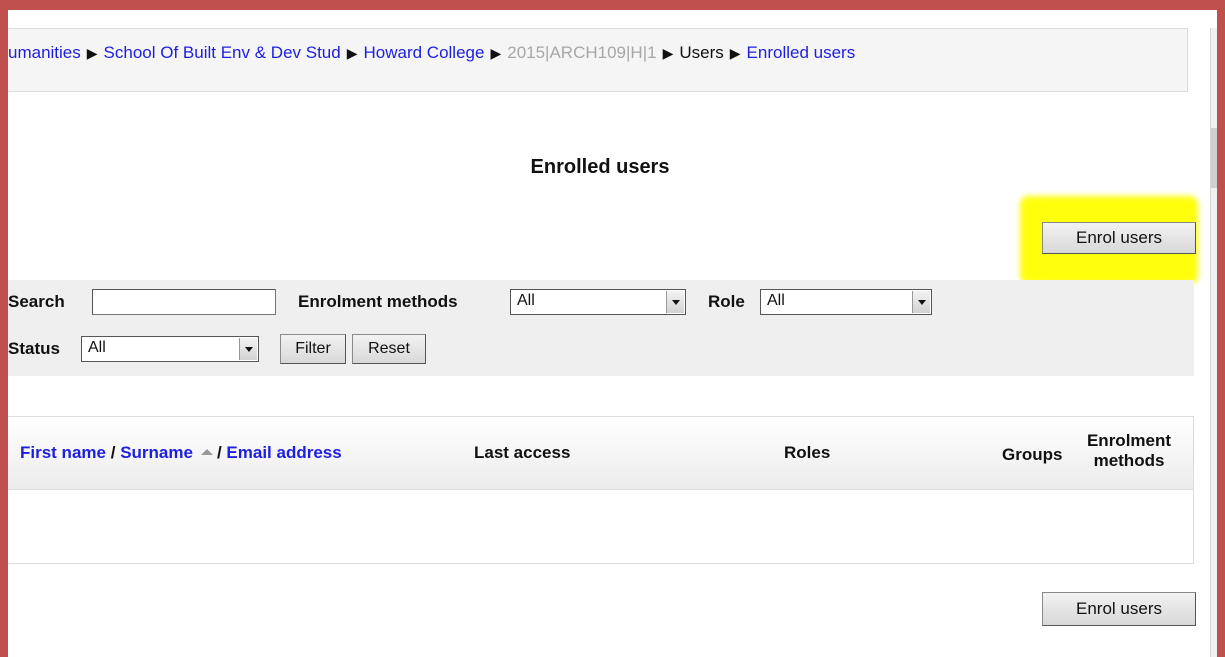 The height and width of the screenshot is (657, 1225). What do you see at coordinates (378, 301) in the screenshot?
I see `enrolment-methods-label: Enrolment methods` at bounding box center [378, 301].